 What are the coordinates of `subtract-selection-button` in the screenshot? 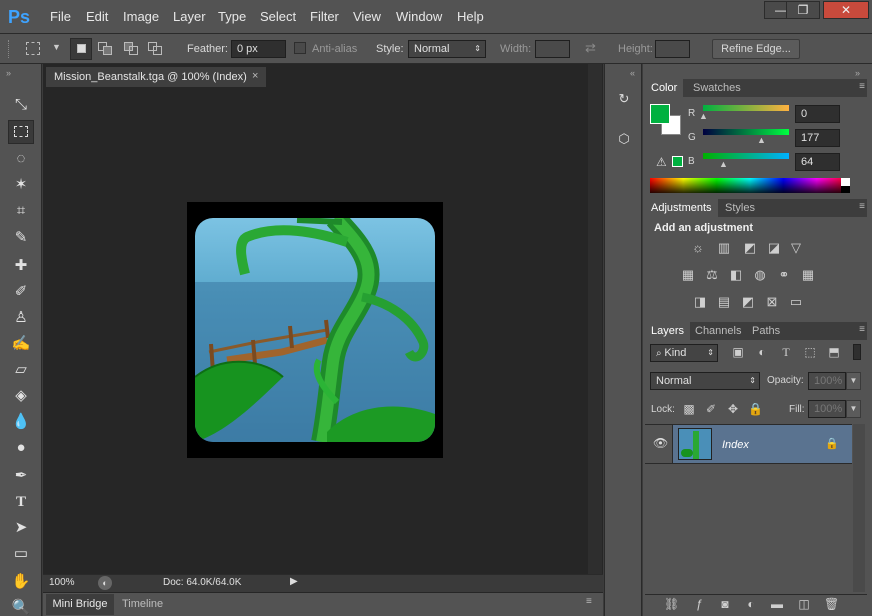 It's located at (132, 49).